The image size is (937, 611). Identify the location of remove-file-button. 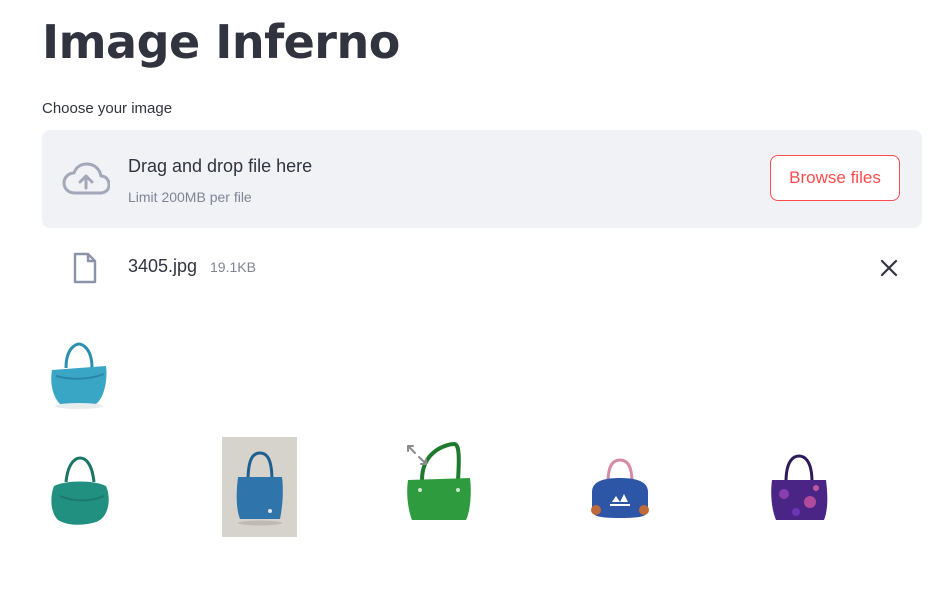
(889, 268).